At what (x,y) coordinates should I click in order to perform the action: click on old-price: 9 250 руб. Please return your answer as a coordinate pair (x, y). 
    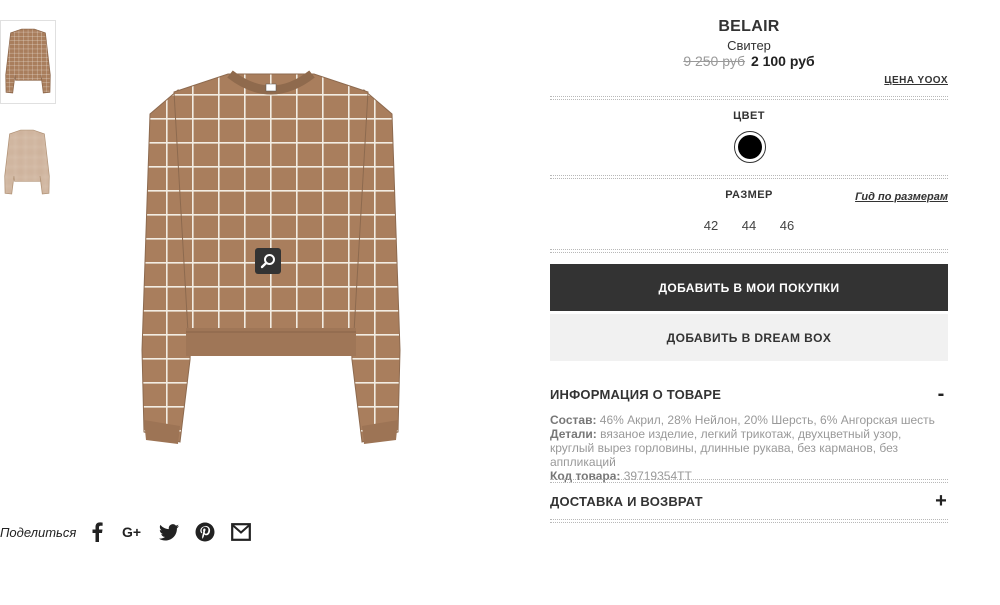
    Looking at the image, I should click on (714, 61).